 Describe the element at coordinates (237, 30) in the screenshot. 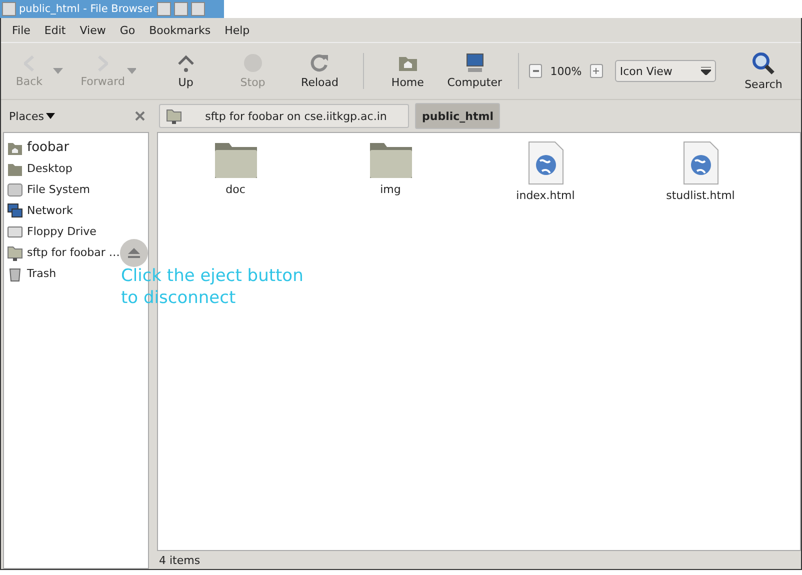

I see `menu-item: Help` at that location.